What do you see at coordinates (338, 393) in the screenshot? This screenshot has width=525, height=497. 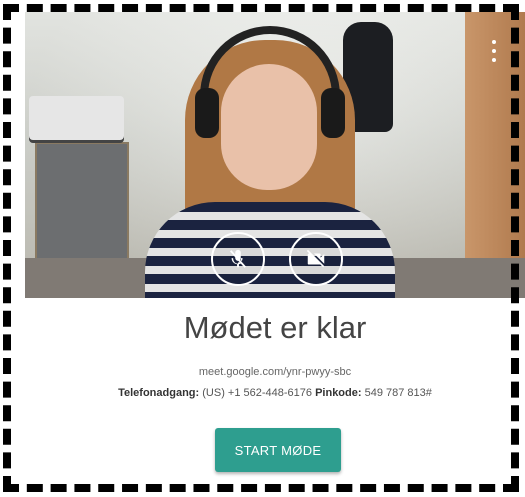 I see `pin-label: Pinkode:` at bounding box center [338, 393].